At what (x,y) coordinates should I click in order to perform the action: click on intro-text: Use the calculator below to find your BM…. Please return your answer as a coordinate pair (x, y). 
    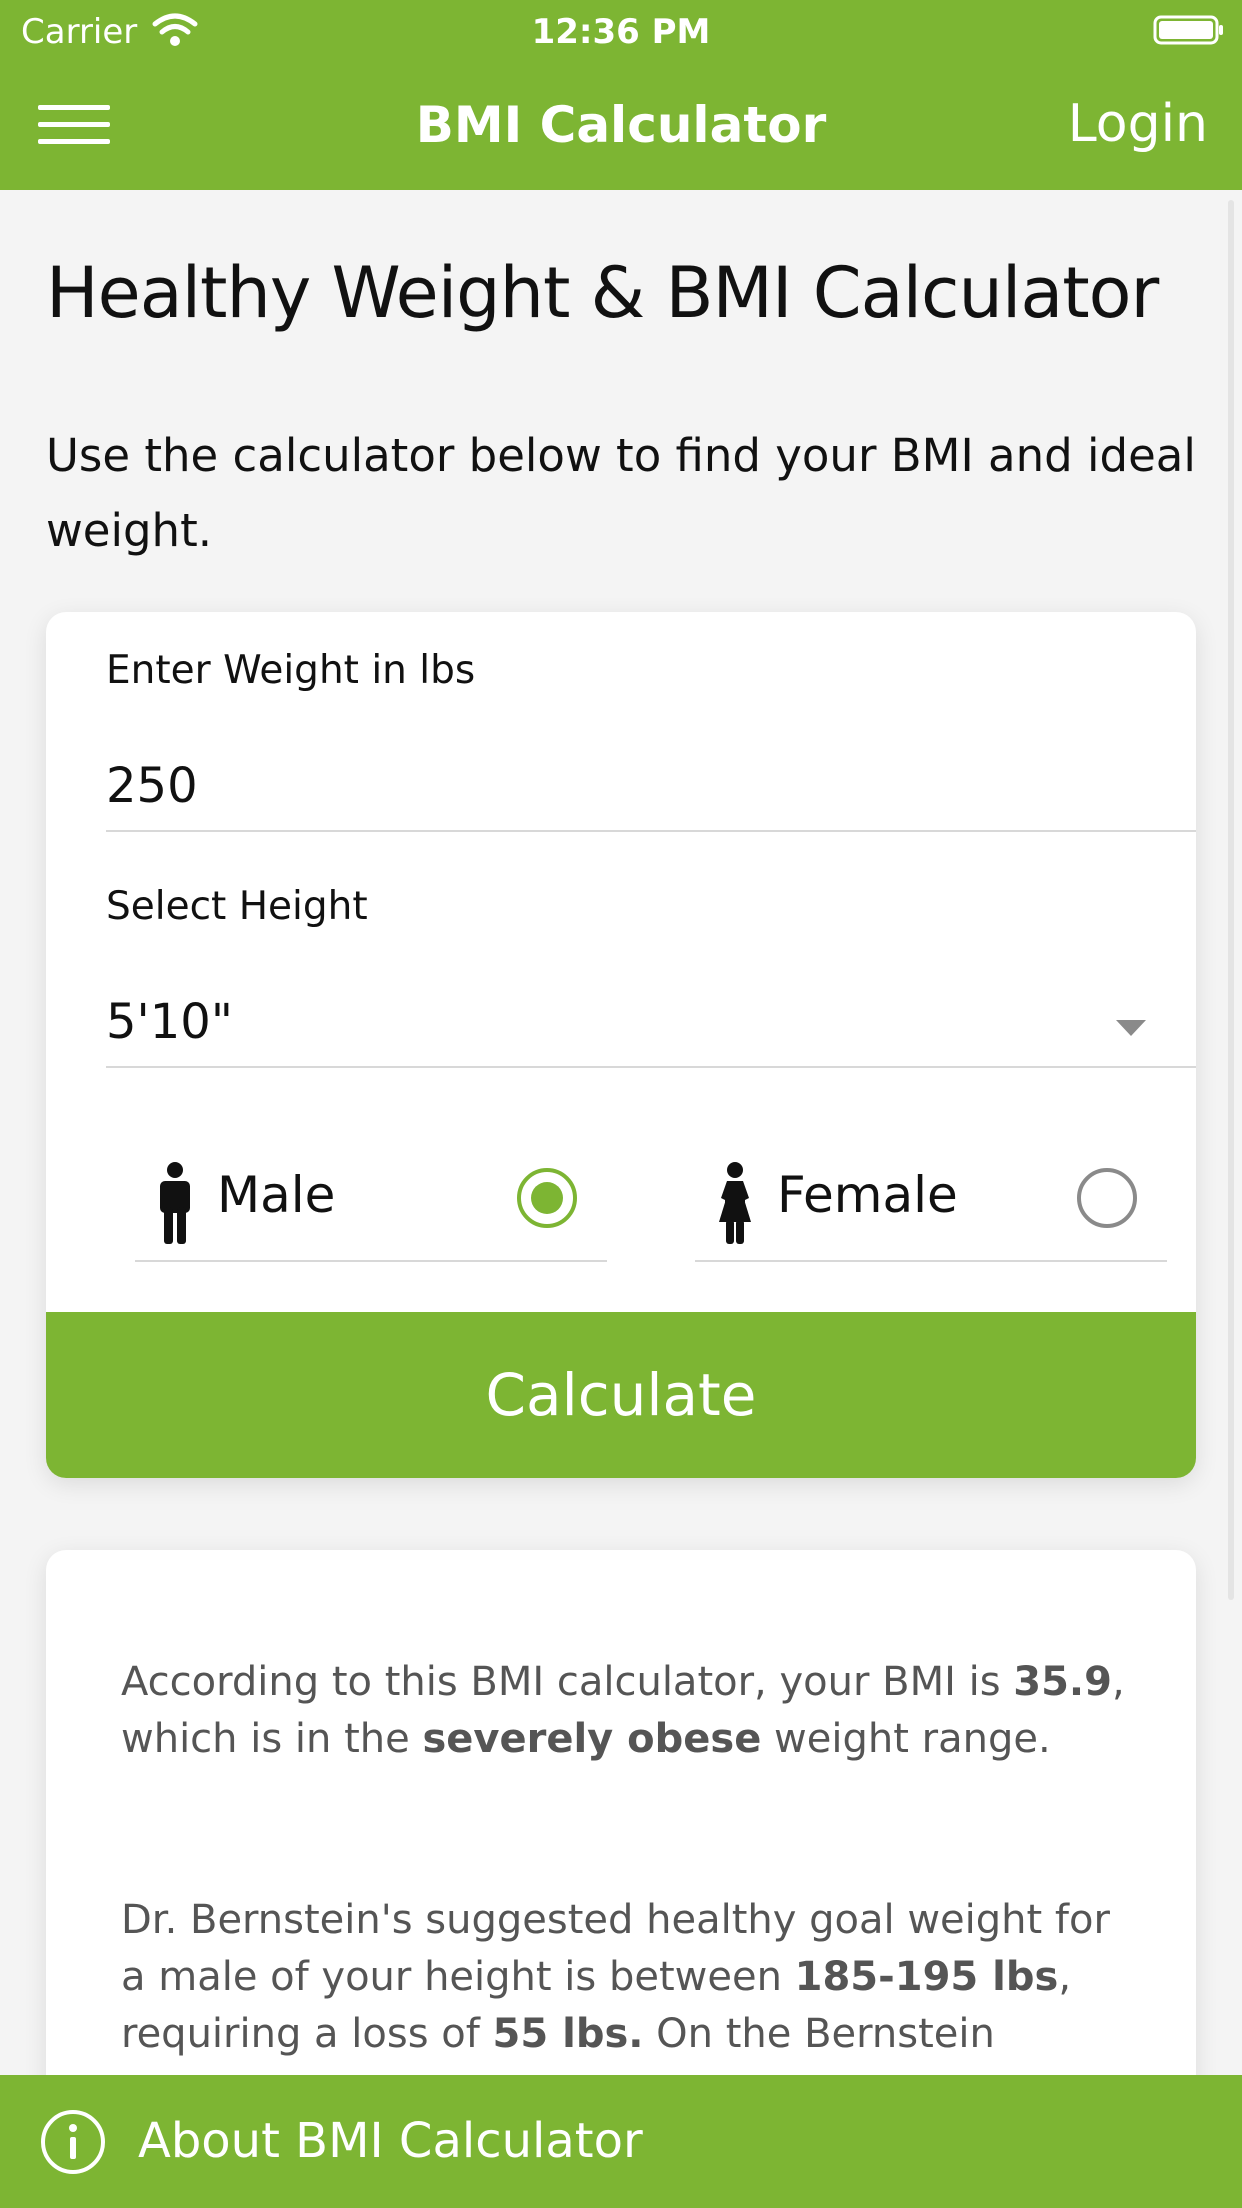
    Looking at the image, I should click on (621, 493).